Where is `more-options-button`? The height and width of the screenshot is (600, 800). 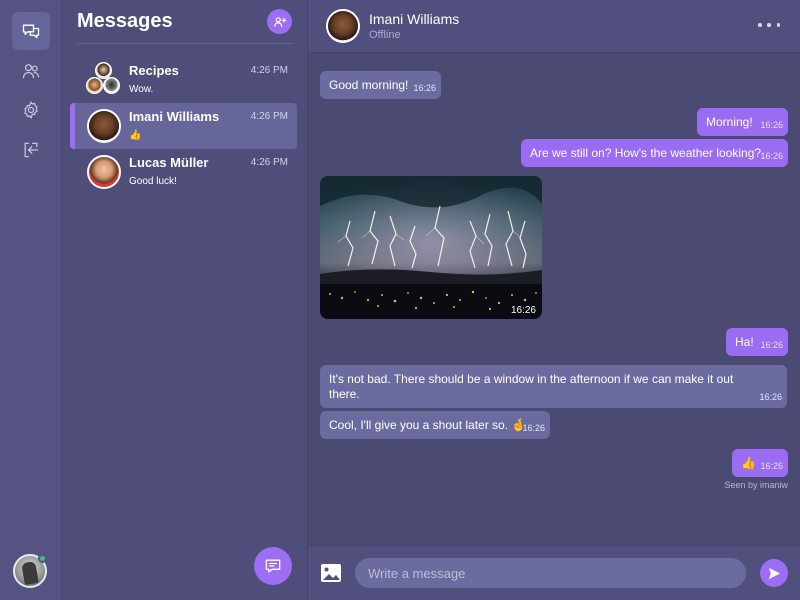
more-options-button is located at coordinates (769, 25).